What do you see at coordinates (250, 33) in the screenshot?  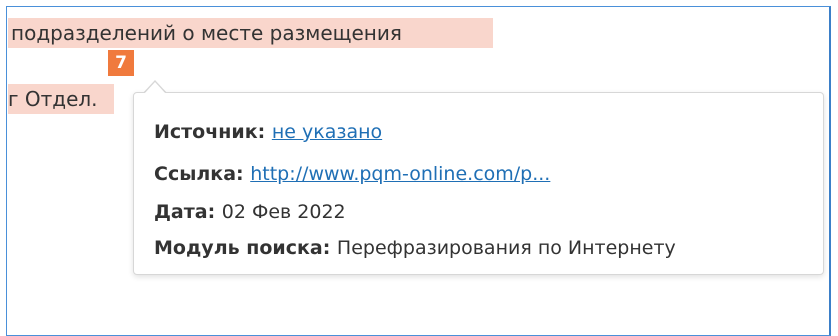 I see `highlighted-text-line: подразделений о месте размещения` at bounding box center [250, 33].